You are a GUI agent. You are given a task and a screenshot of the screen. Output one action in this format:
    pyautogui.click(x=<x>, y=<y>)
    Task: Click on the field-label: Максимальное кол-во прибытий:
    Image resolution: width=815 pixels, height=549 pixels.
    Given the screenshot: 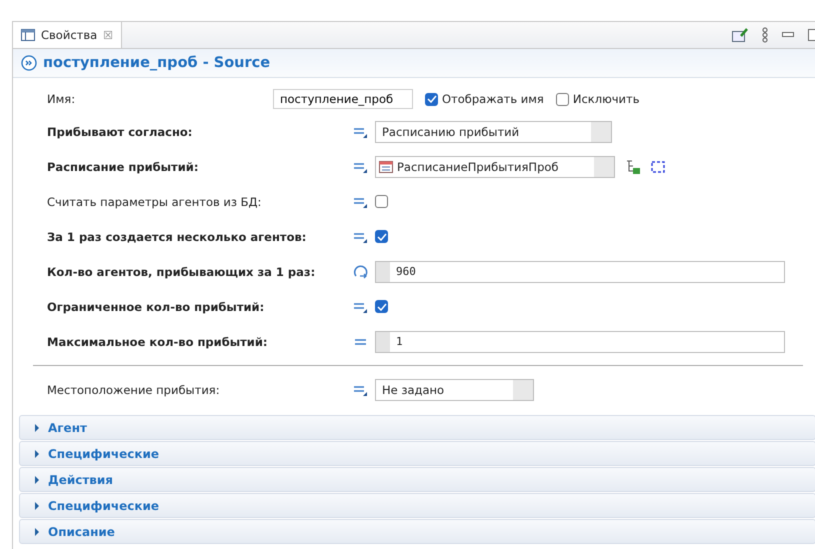 What is the action you would take?
    pyautogui.click(x=157, y=341)
    